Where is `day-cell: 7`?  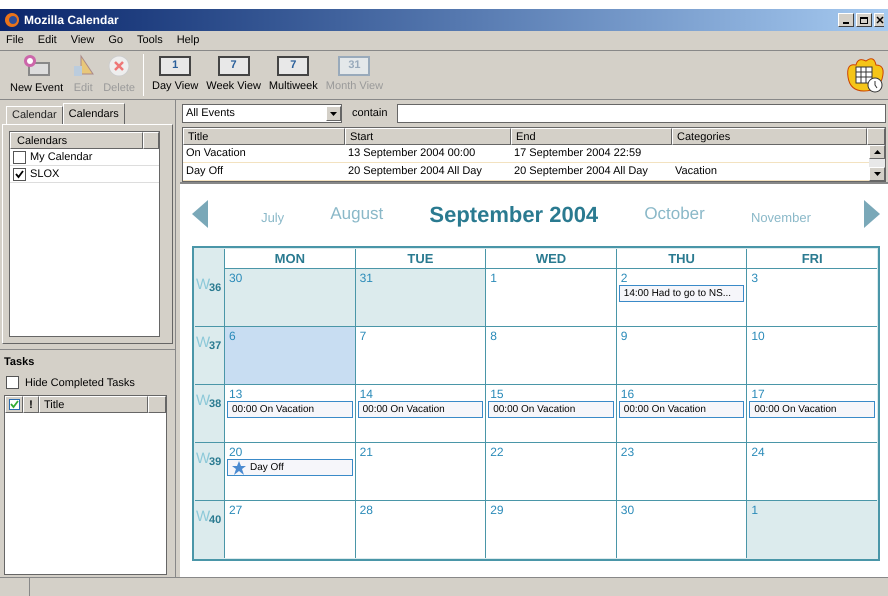 day-cell: 7 is located at coordinates (420, 355).